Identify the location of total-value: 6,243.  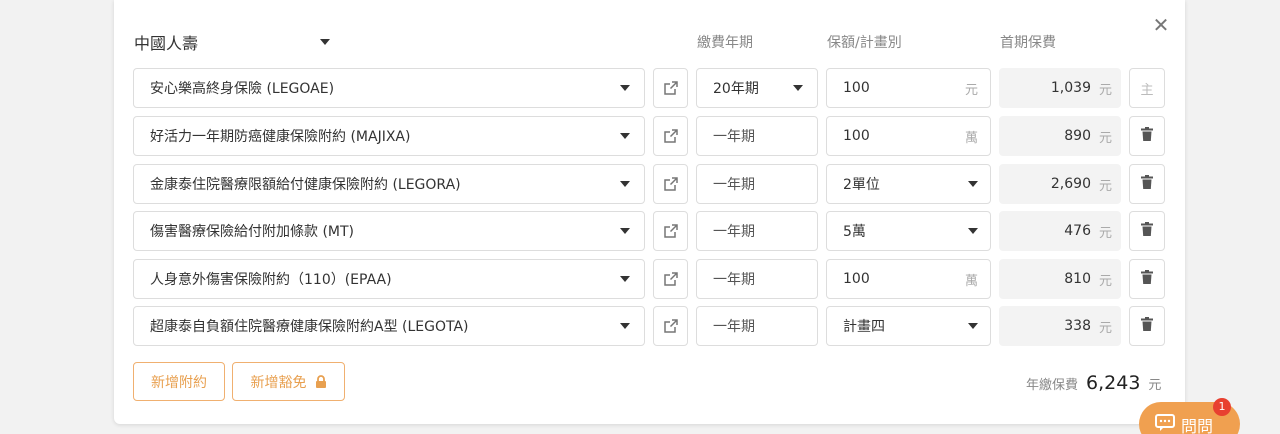
(1113, 383).